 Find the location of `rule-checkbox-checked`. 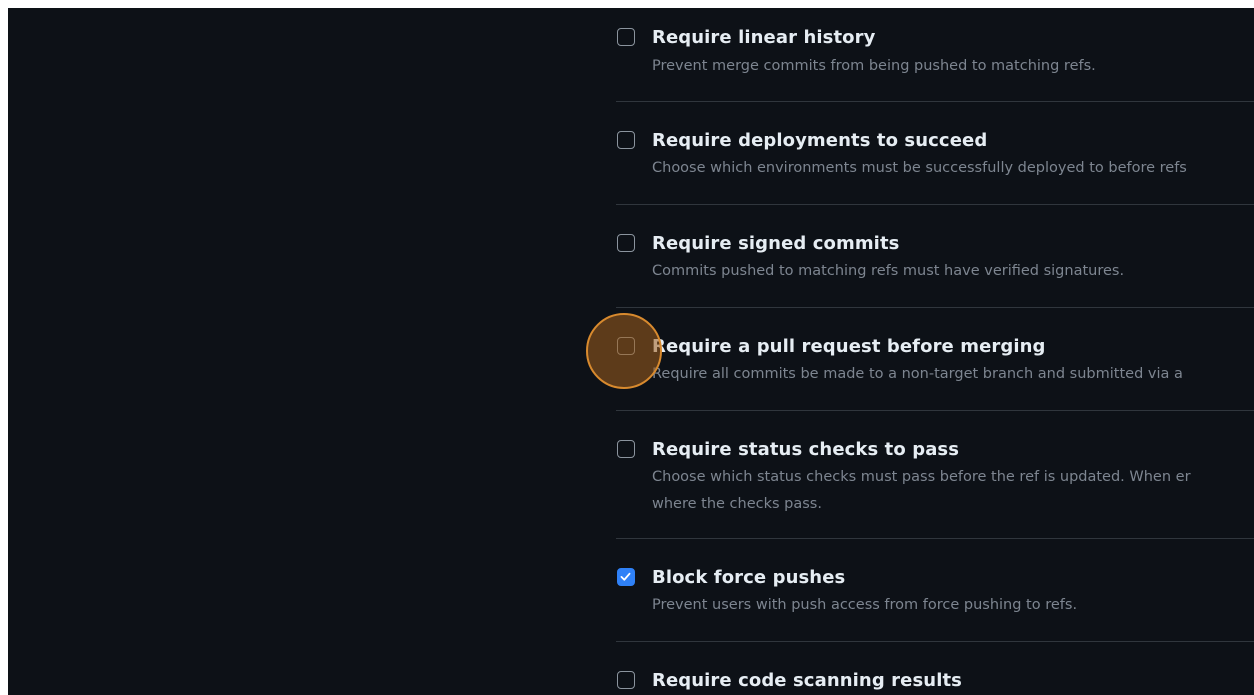

rule-checkbox-checked is located at coordinates (626, 577).